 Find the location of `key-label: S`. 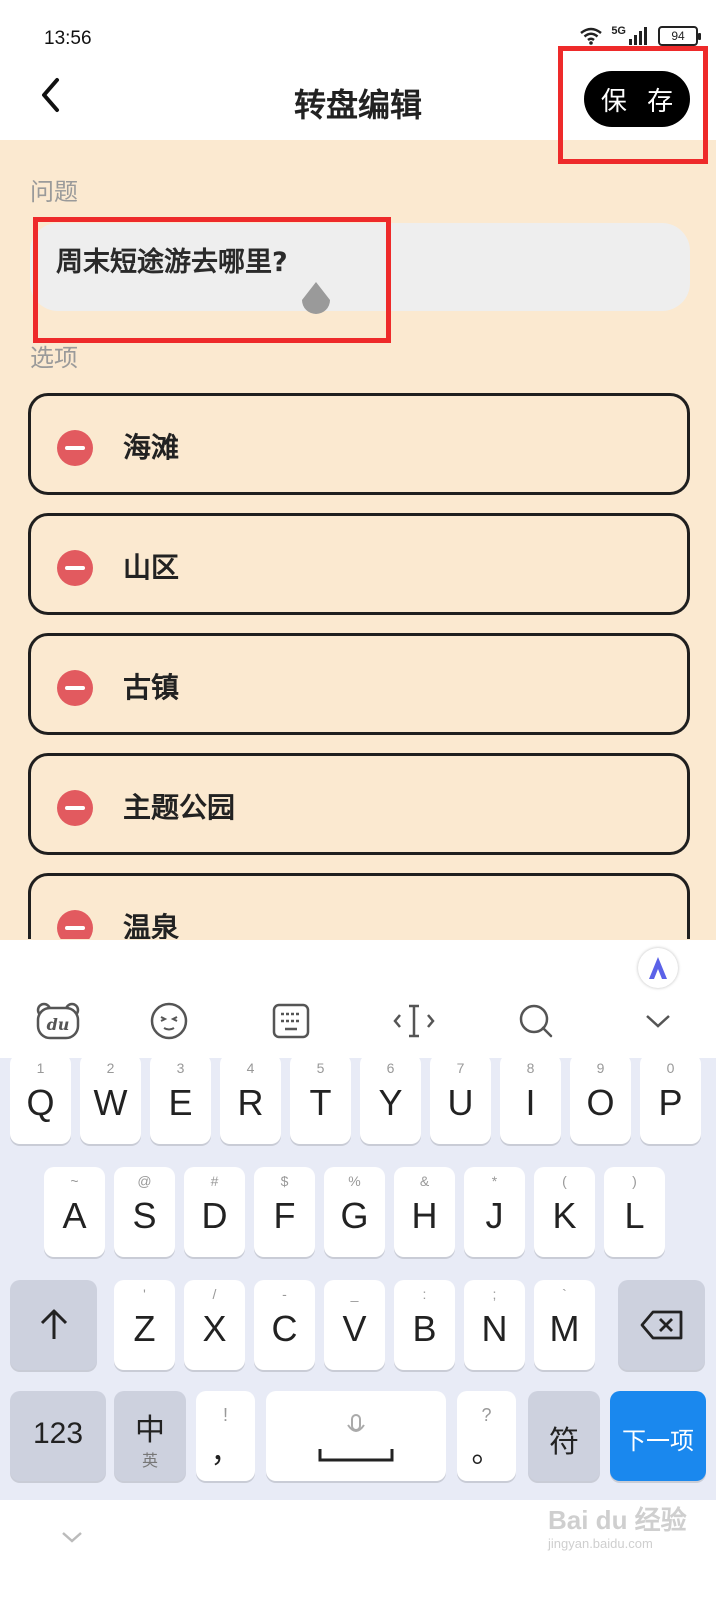

key-label: S is located at coordinates (144, 1215).